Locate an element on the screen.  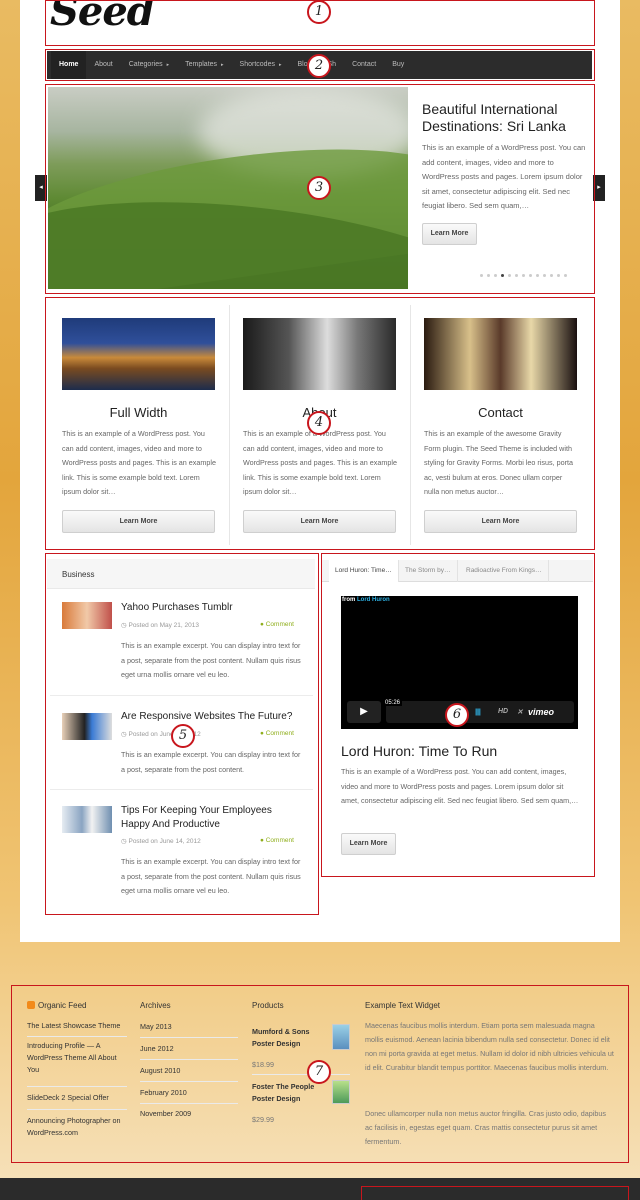
annotation-marker-7: 7 is located at coordinates (319, 1072).